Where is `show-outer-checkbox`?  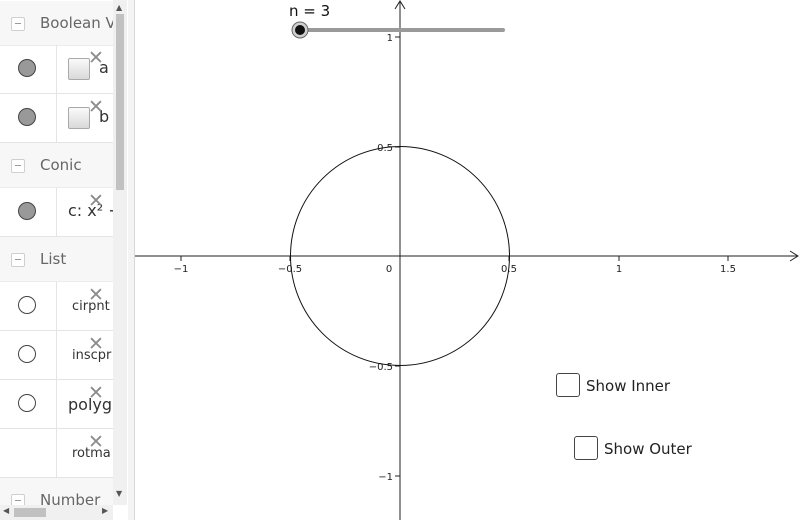
show-outer-checkbox is located at coordinates (586, 448).